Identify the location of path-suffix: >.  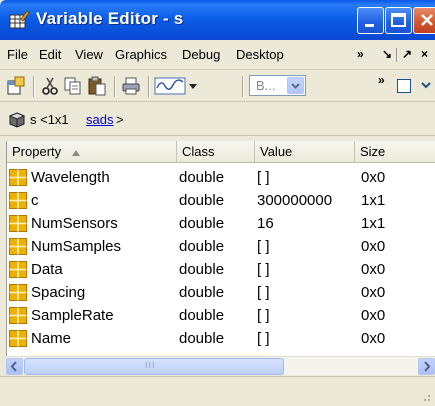
(120, 119).